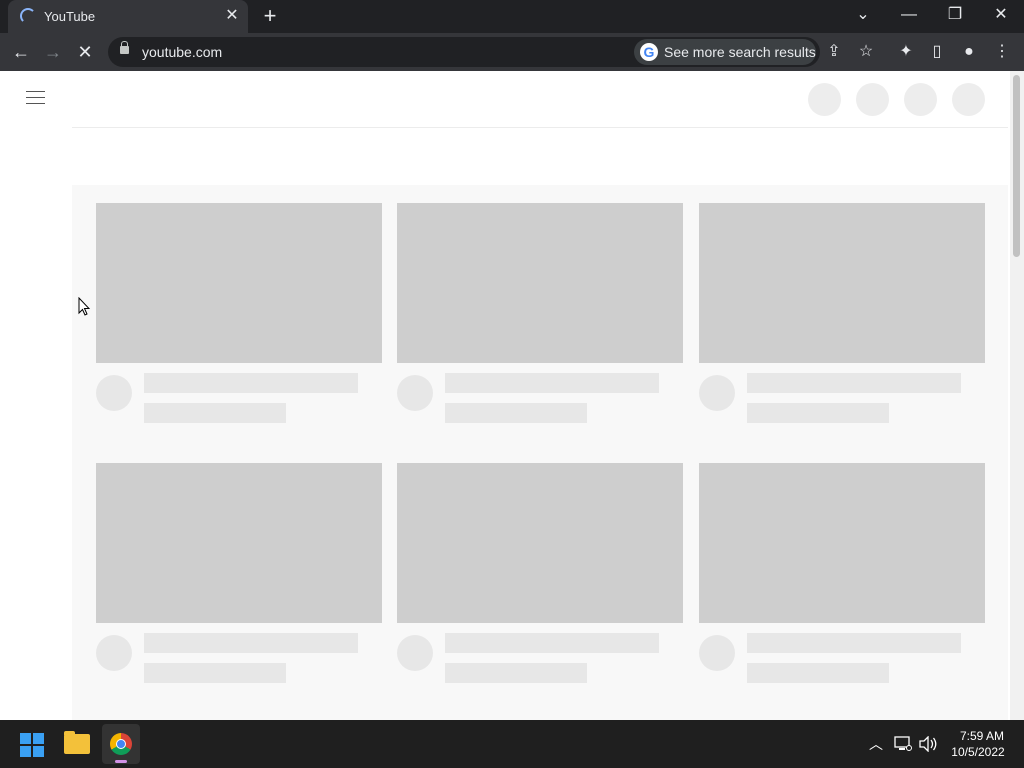 The width and height of the screenshot is (1024, 768). Describe the element at coordinates (85, 52) in the screenshot. I see `stop-loading-button: ✕` at that location.